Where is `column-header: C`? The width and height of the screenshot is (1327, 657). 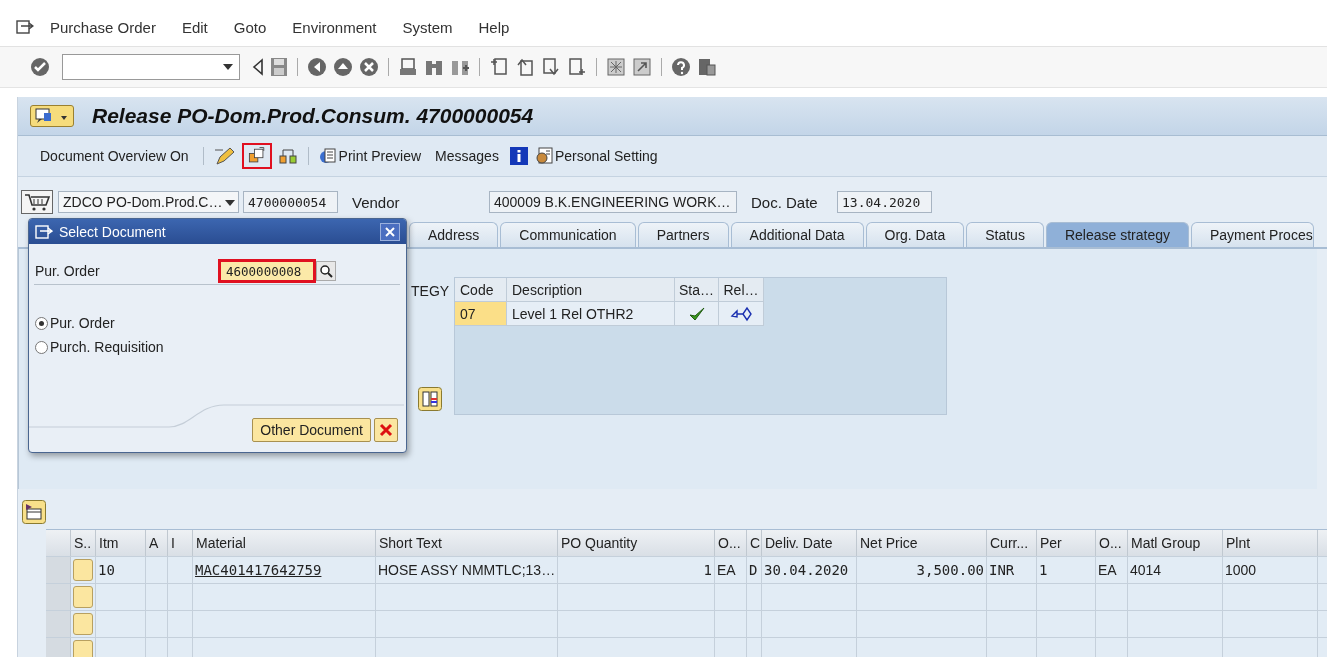 column-header: C is located at coordinates (754, 543).